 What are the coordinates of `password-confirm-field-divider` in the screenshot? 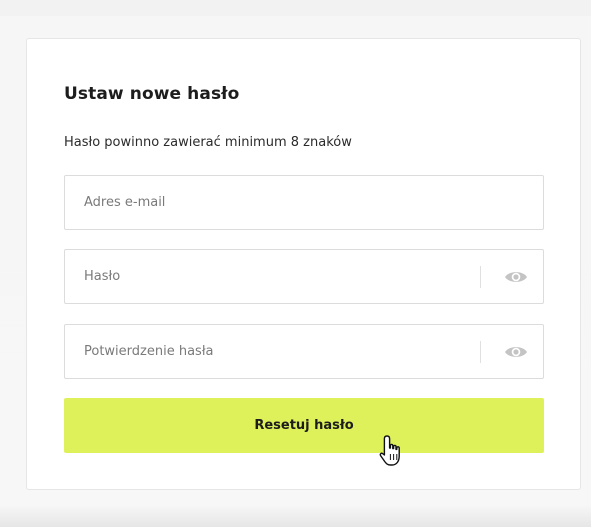 It's located at (480, 352).